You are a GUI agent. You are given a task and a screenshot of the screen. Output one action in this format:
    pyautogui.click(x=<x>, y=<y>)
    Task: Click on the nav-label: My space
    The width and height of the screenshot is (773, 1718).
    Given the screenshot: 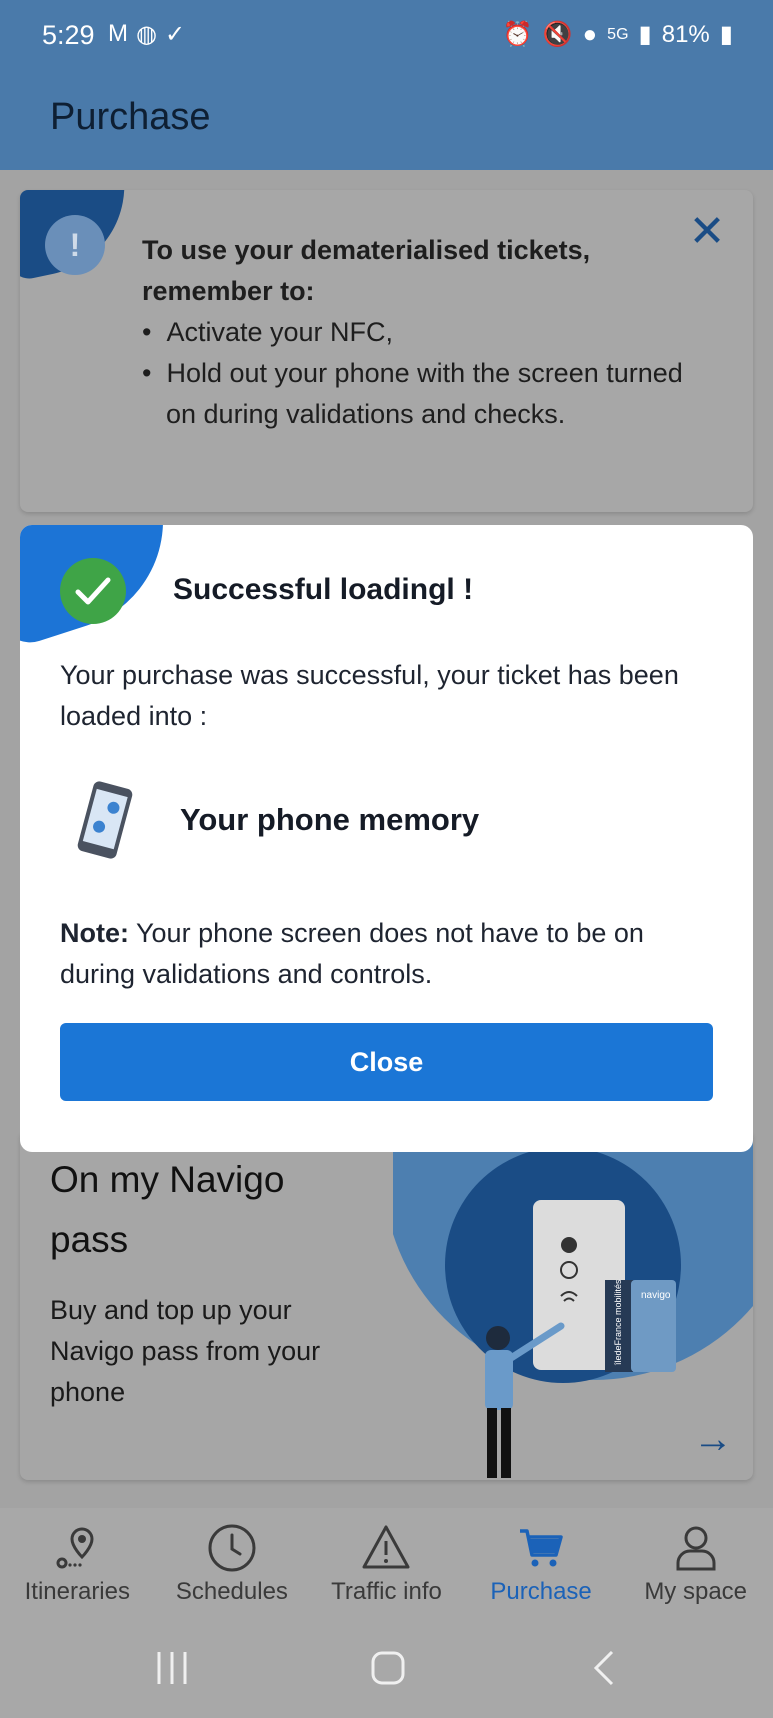 What is the action you would take?
    pyautogui.click(x=696, y=1591)
    